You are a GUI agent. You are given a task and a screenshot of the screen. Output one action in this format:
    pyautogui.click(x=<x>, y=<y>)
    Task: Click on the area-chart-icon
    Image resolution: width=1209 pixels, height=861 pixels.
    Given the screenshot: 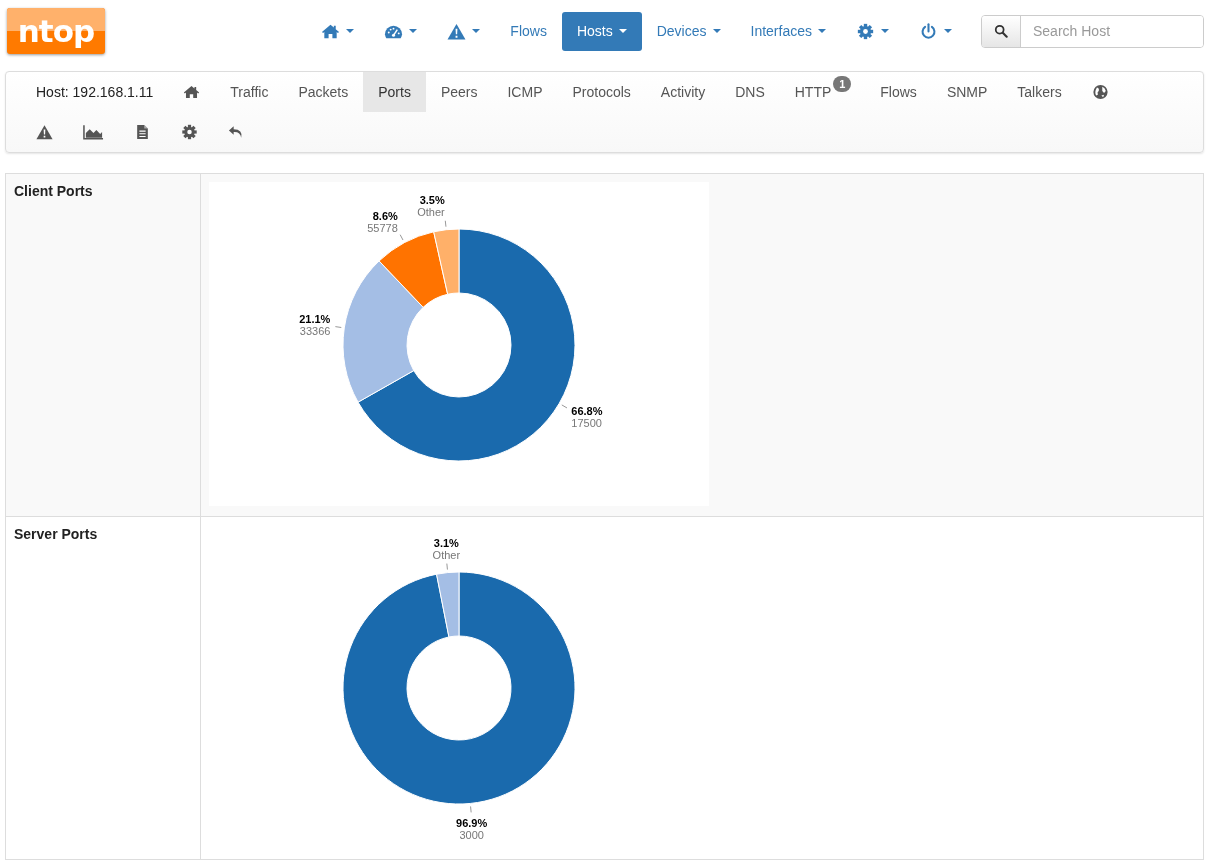 What is the action you would take?
    pyautogui.click(x=93, y=132)
    